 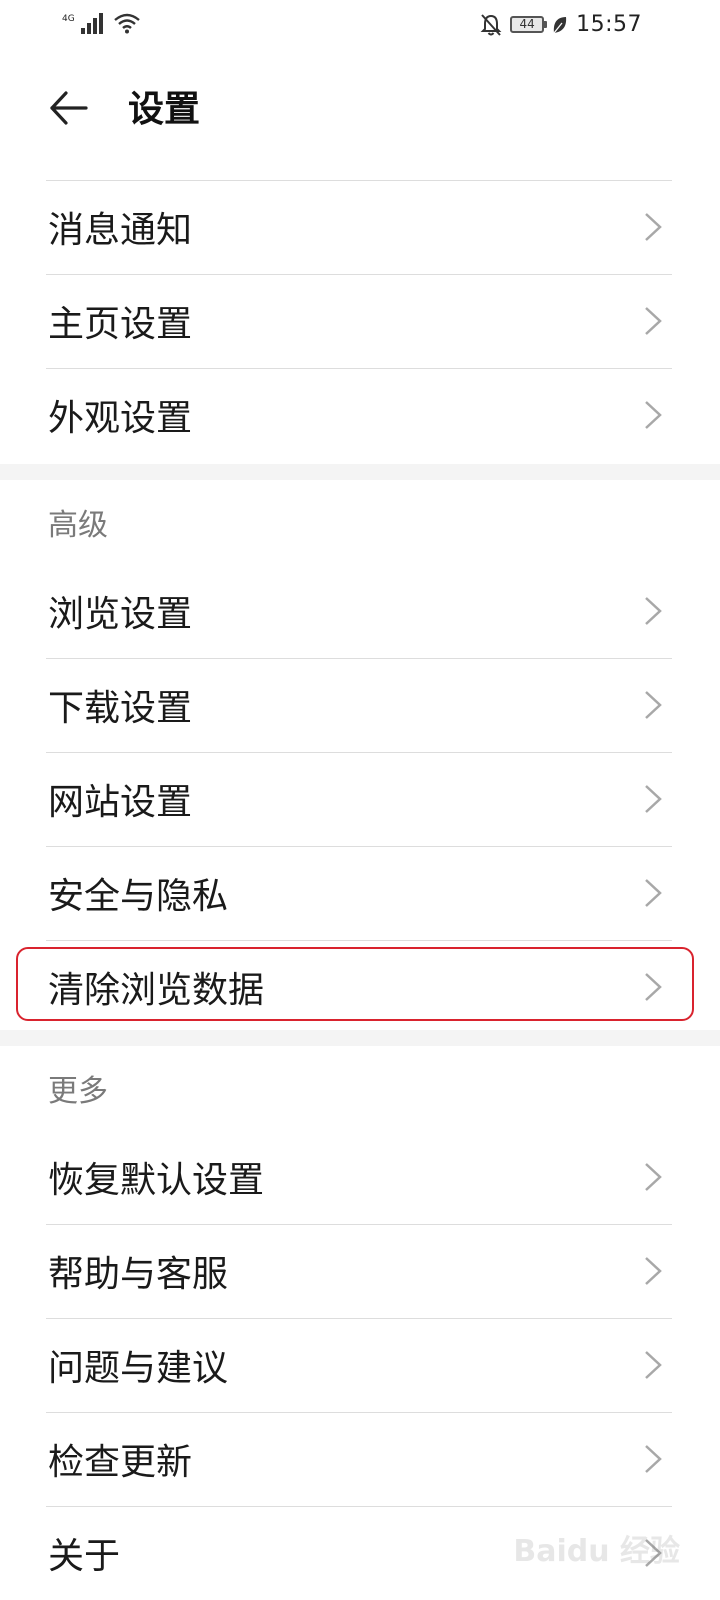 I want to click on settings-item-label: 网站设置, so click(x=120, y=802).